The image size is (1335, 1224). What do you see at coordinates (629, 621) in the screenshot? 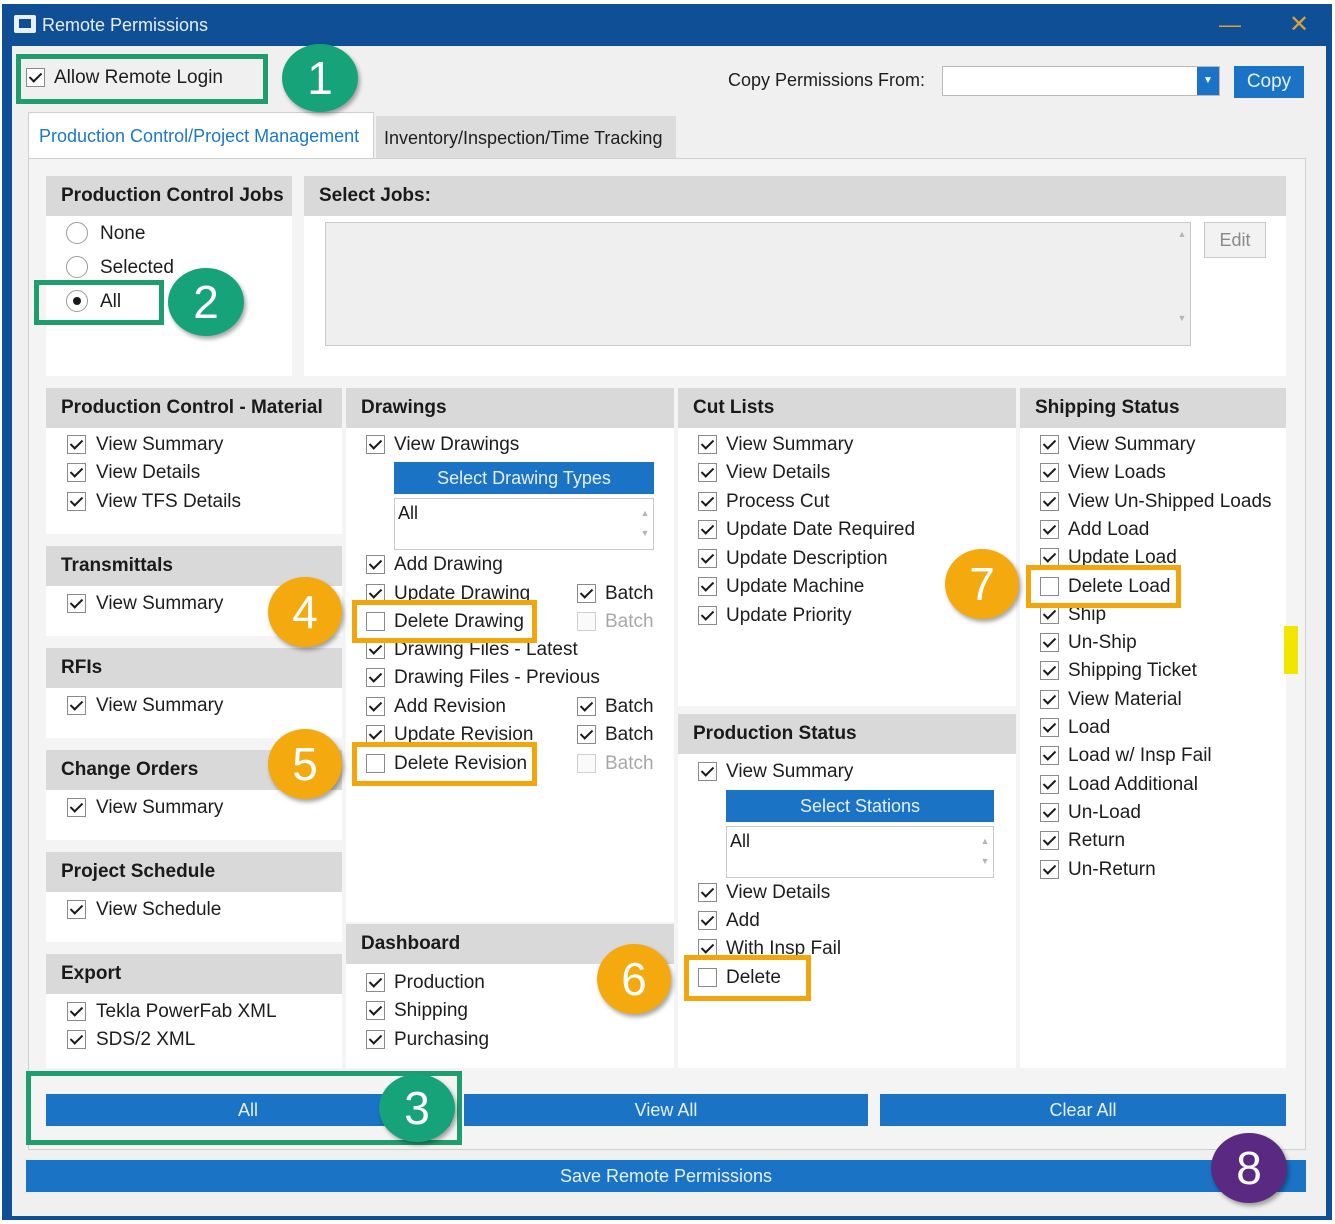
I see `delete-drawing-batch-label: Batch` at bounding box center [629, 621].